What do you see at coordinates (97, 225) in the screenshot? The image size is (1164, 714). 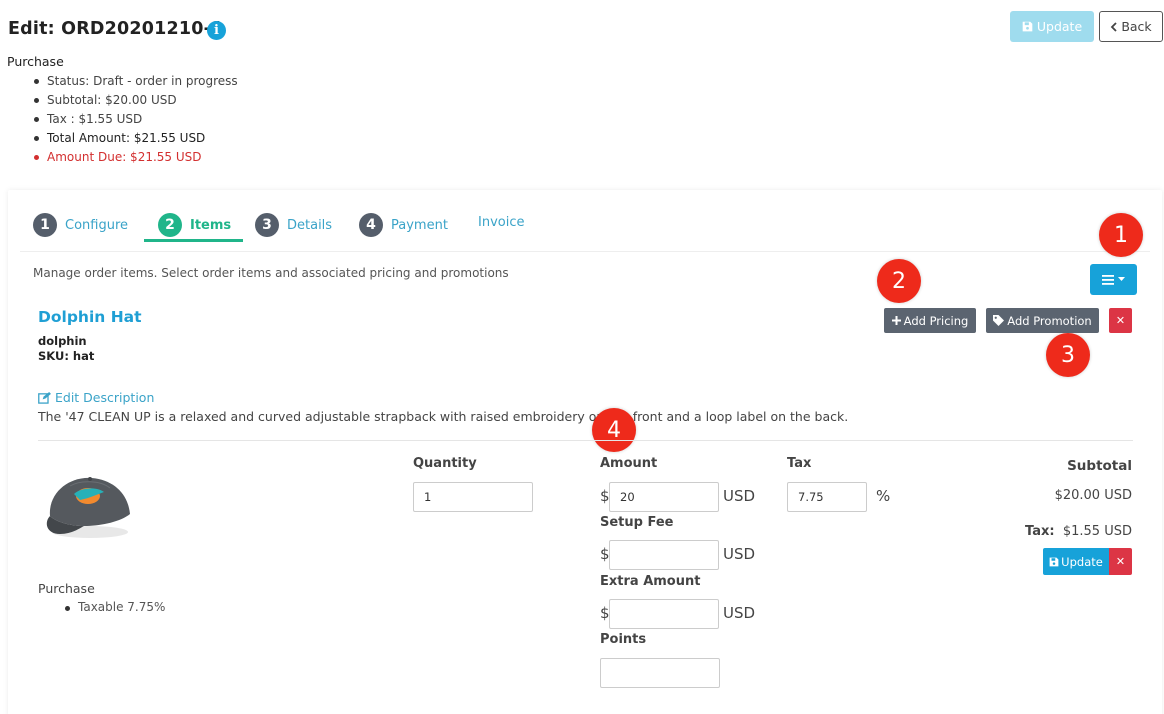 I see `tab-label: Configure` at bounding box center [97, 225].